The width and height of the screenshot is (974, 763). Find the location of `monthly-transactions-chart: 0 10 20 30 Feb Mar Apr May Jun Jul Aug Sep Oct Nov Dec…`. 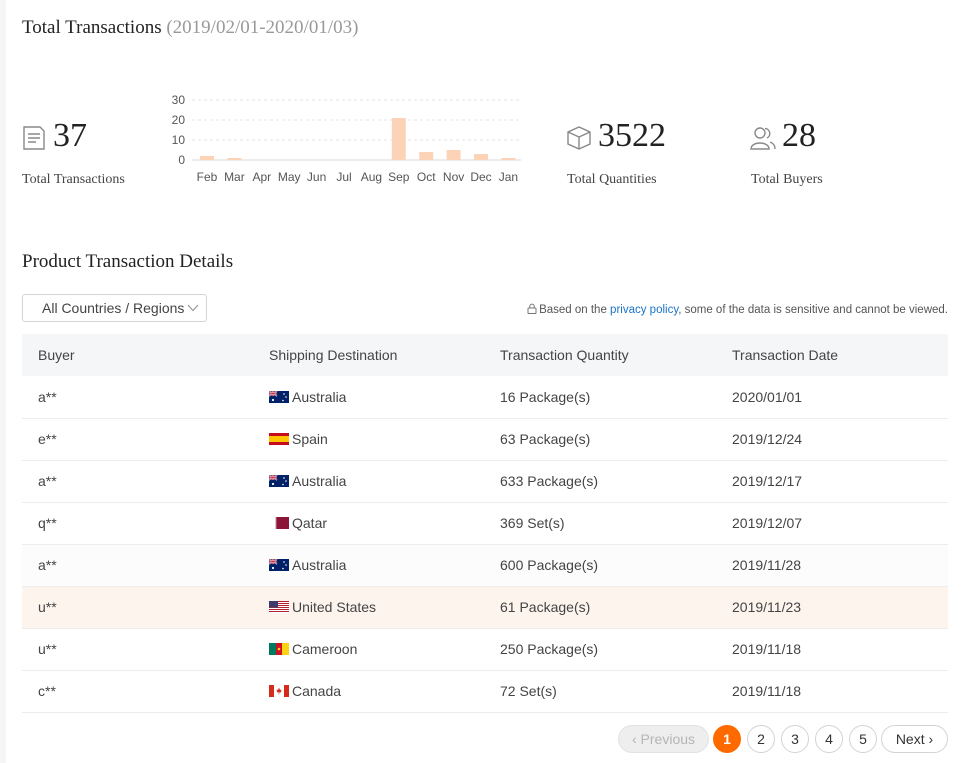

monthly-transactions-chart: 0 10 20 30 Feb Mar Apr May Jun Jul Aug Sep Oct Nov Dec… is located at coordinates (346, 138).